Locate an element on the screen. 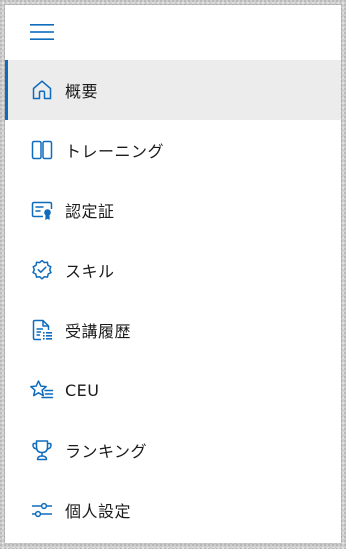 The width and height of the screenshot is (346, 549). nav-label-overview: 概要 is located at coordinates (82, 91).